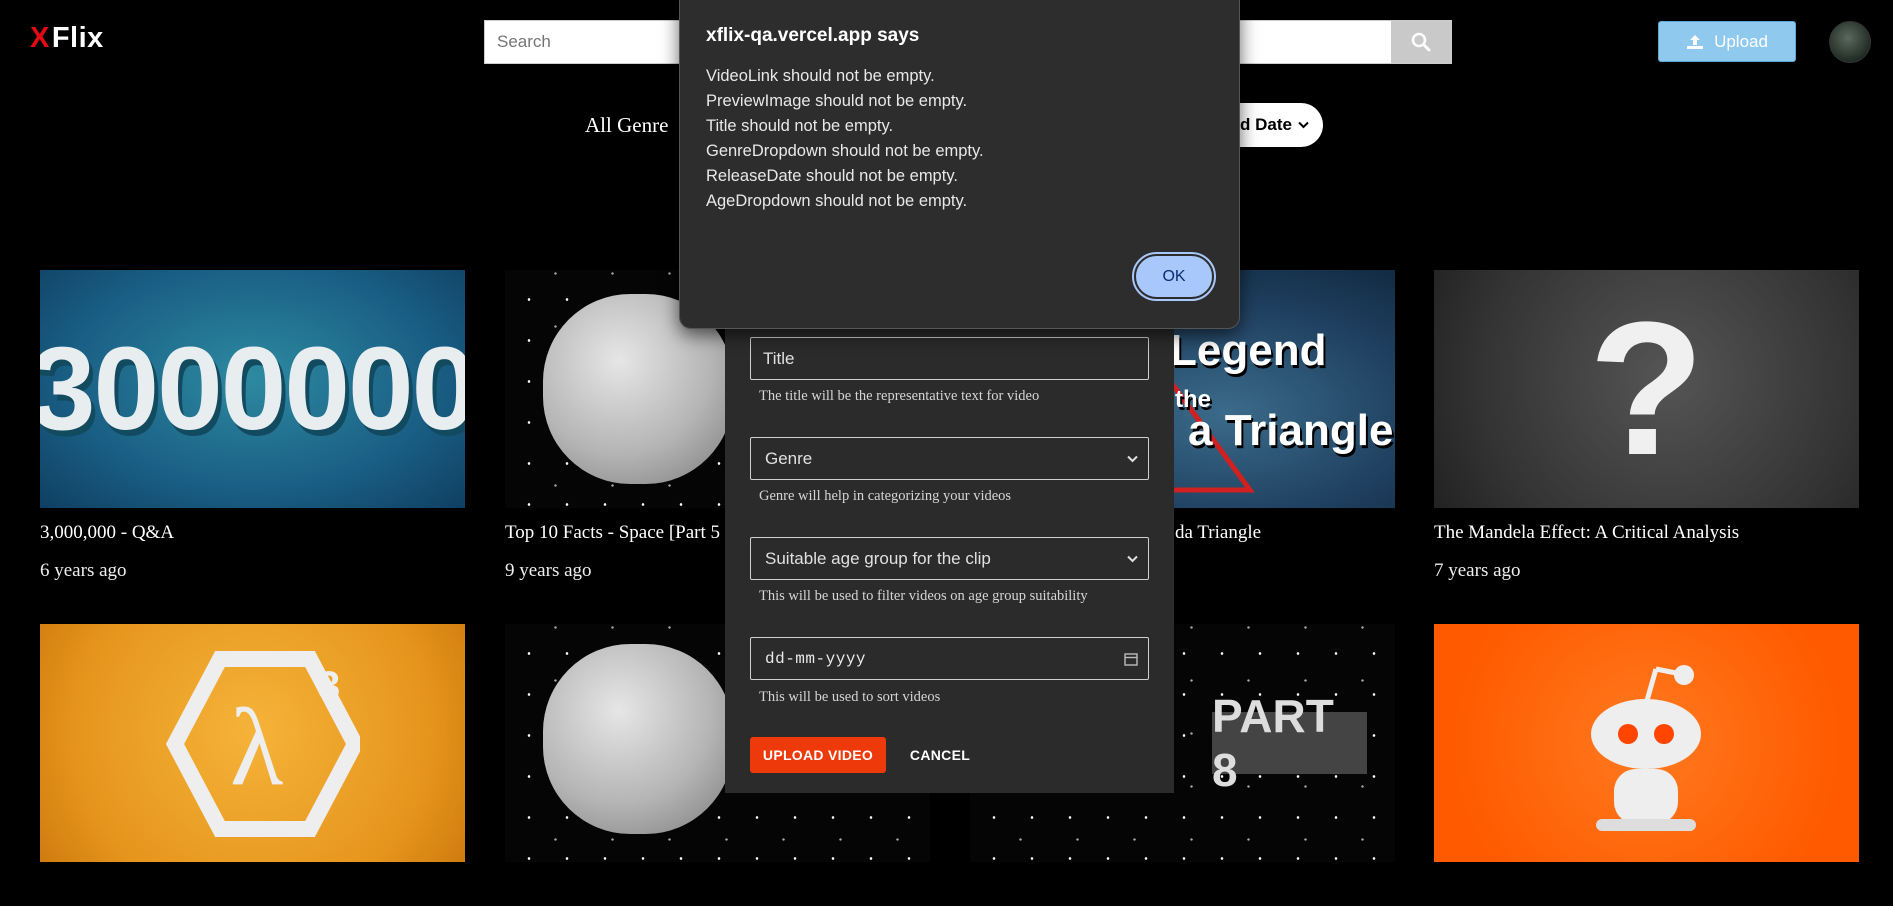  What do you see at coordinates (329, 686) in the screenshot?
I see `svg-text: 3` at bounding box center [329, 686].